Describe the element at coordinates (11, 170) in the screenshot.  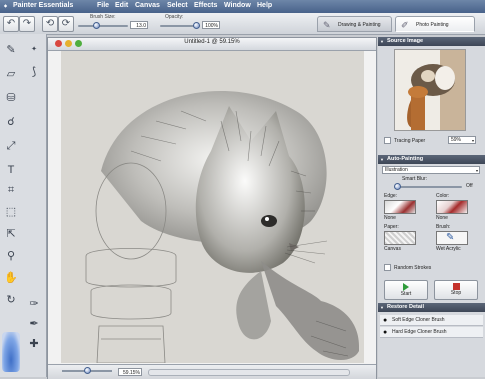
I see `text-tool-icon: T` at that location.